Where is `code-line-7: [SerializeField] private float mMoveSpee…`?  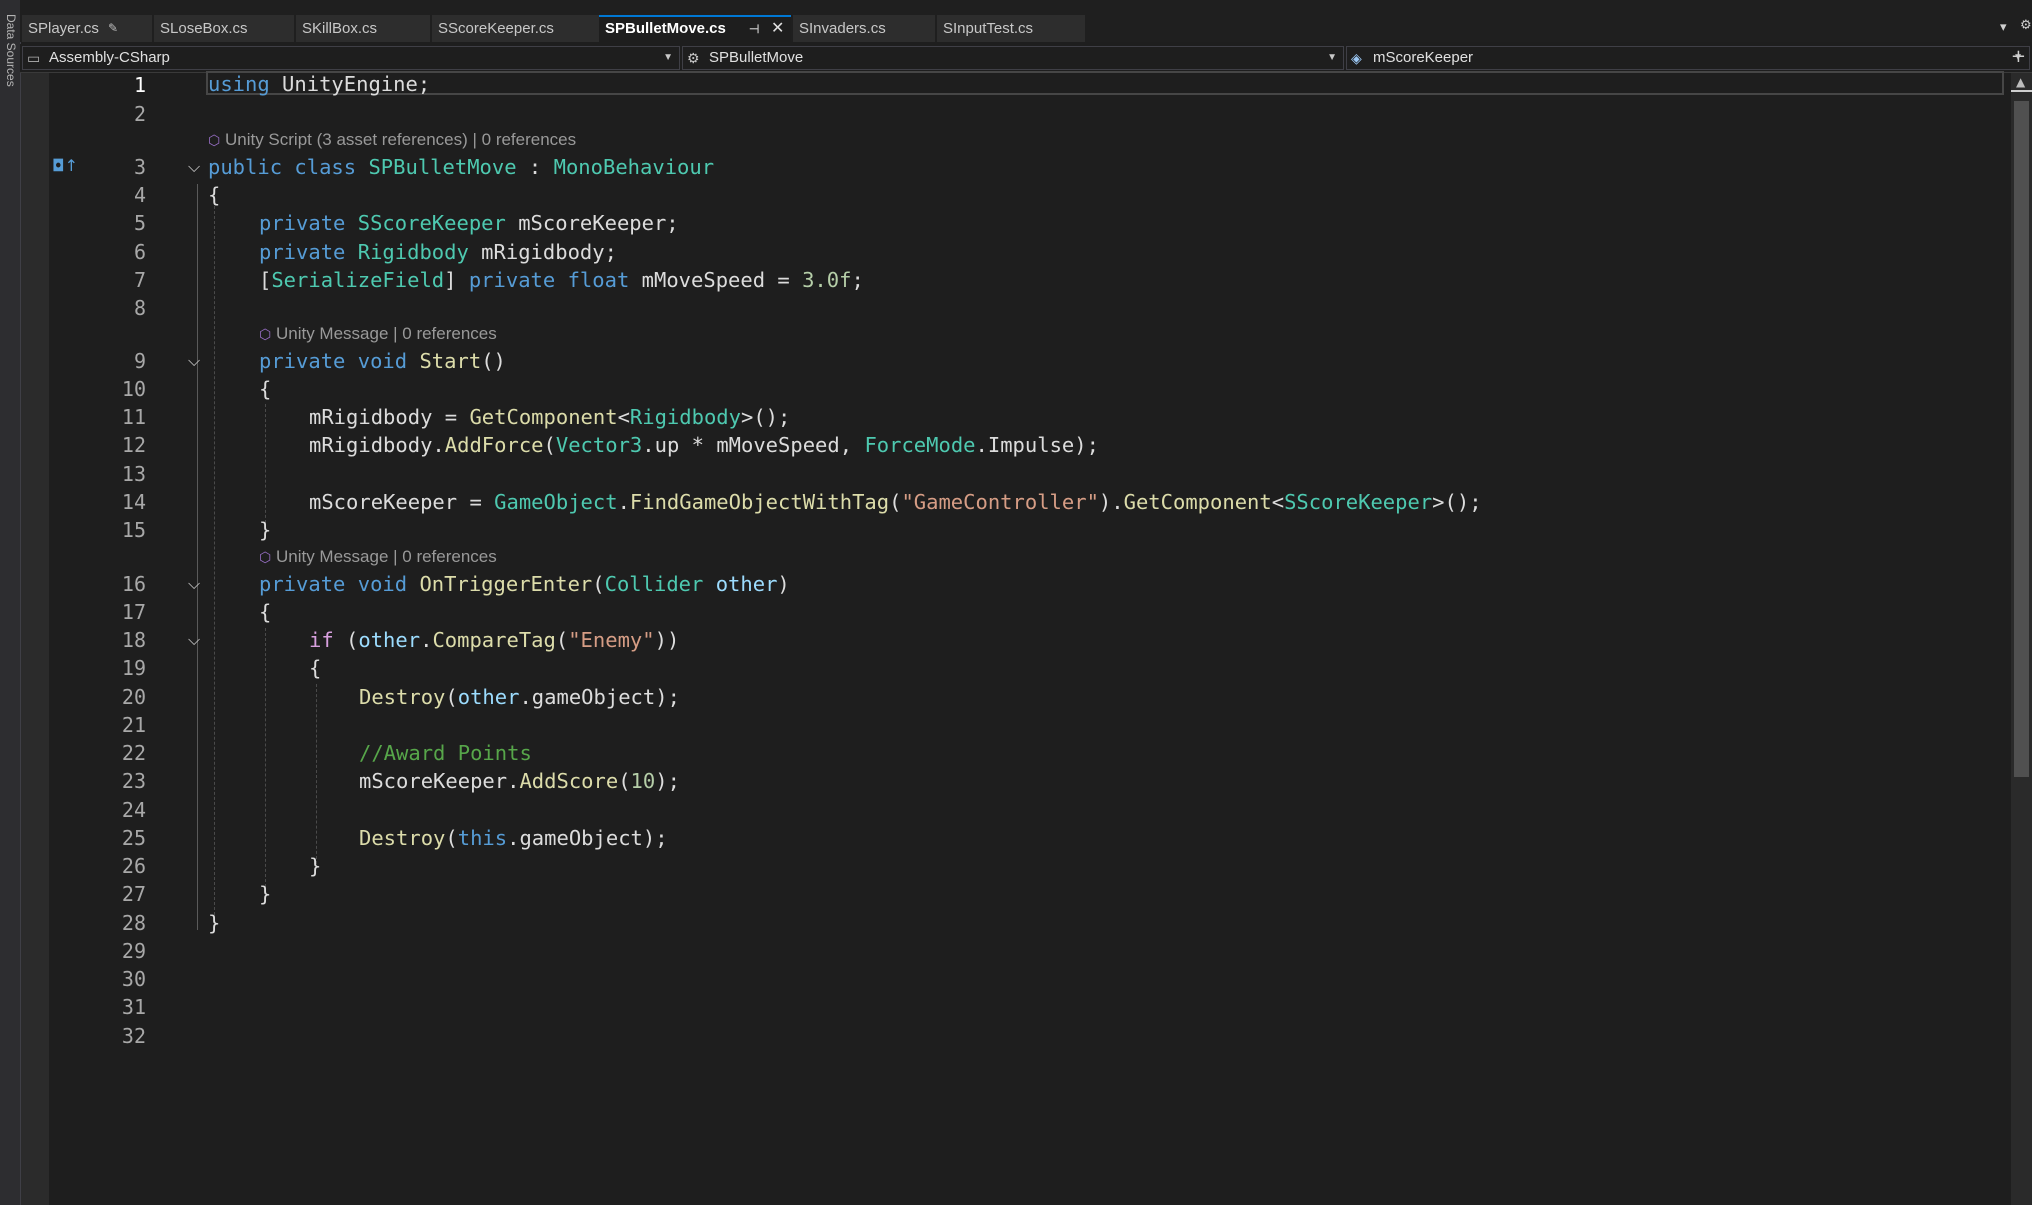 code-line-7: [SerializeField] private float mMoveSpee… is located at coordinates (561, 280).